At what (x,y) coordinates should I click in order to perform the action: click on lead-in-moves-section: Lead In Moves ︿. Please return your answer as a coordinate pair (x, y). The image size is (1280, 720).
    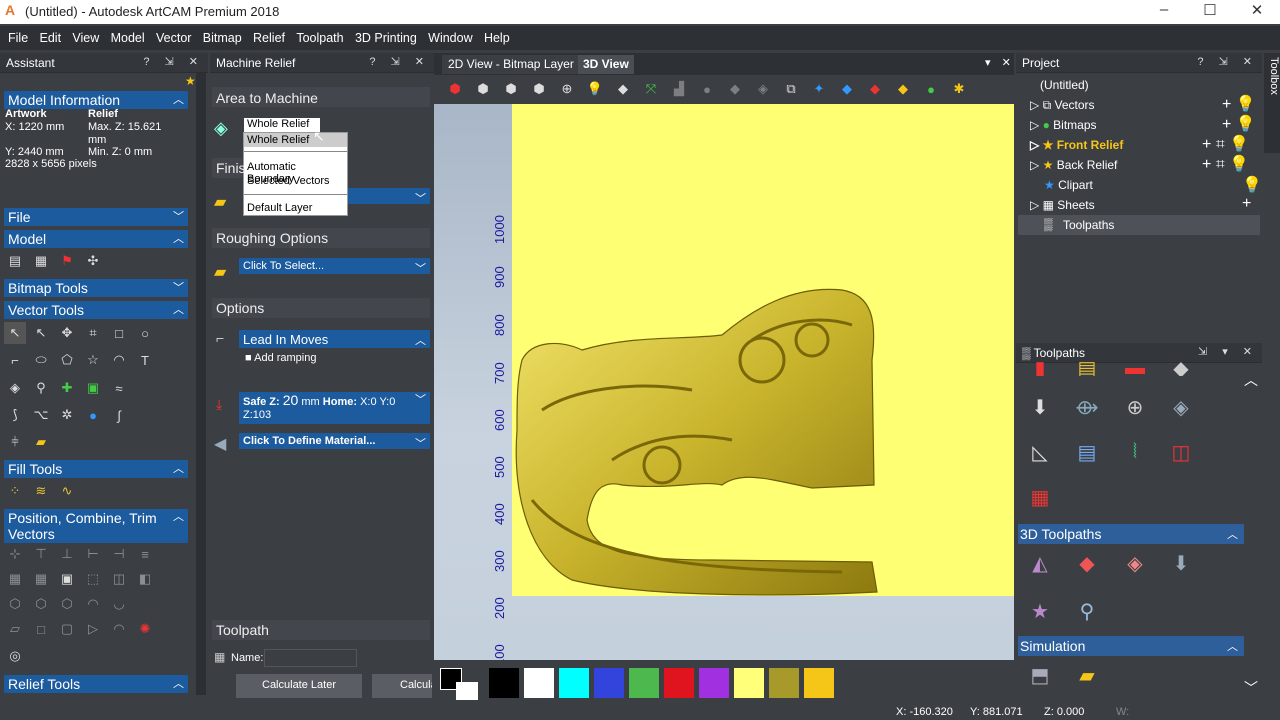
    Looking at the image, I should click on (334, 339).